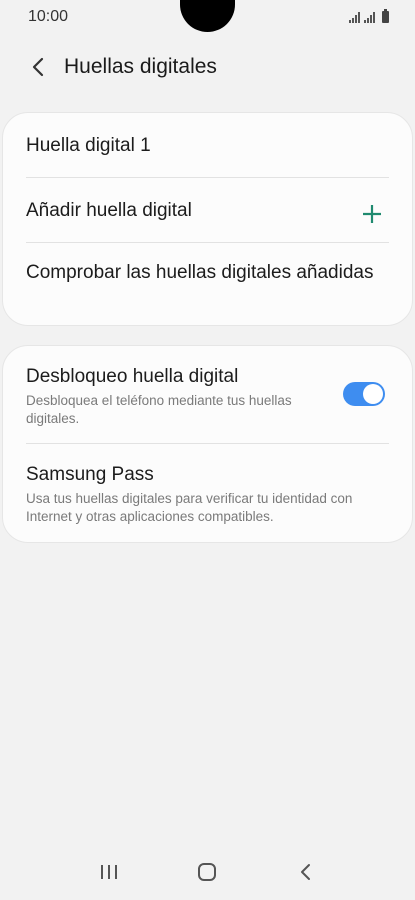 The width and height of the screenshot is (415, 900). I want to click on add-fingerprint-label: Añadir huella digital, so click(109, 210).